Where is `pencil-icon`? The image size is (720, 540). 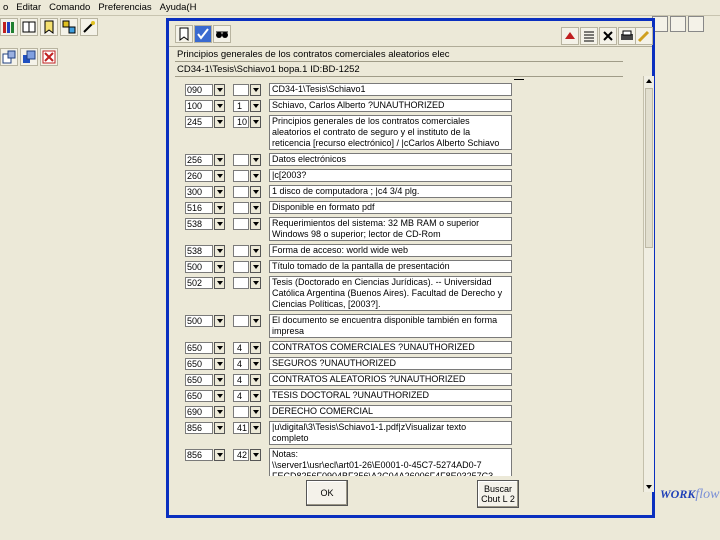 pencil-icon is located at coordinates (644, 36).